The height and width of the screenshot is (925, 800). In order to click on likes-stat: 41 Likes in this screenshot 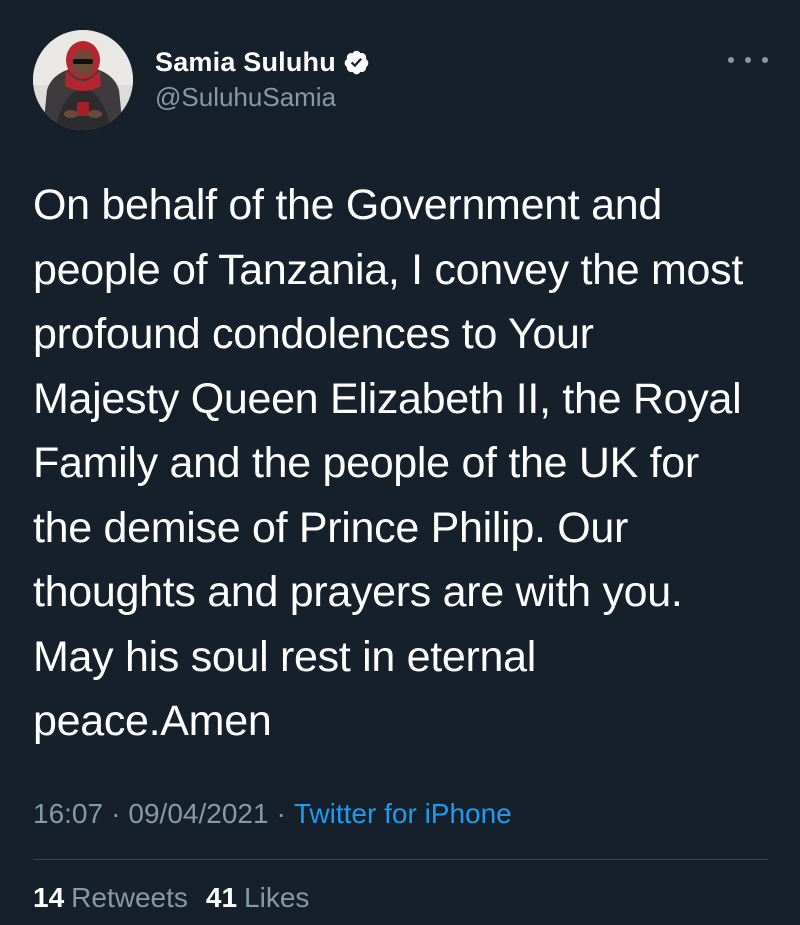, I will do `click(258, 897)`.